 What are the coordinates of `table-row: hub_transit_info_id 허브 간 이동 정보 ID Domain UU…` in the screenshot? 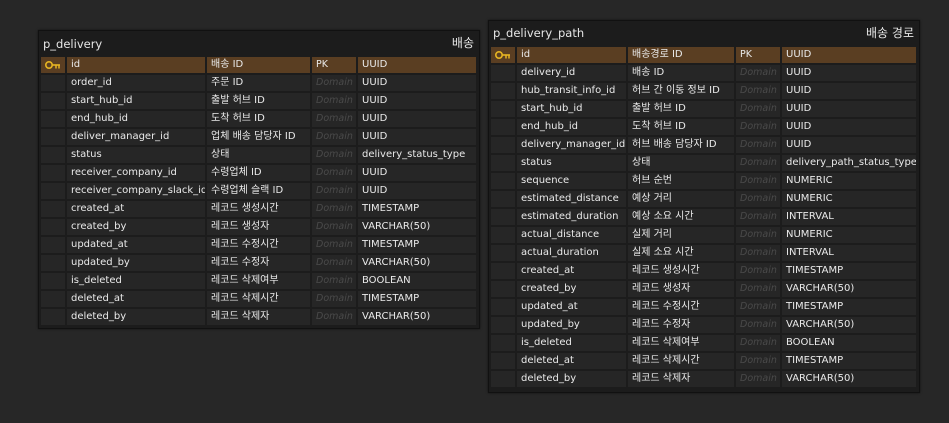 It's located at (704, 91).